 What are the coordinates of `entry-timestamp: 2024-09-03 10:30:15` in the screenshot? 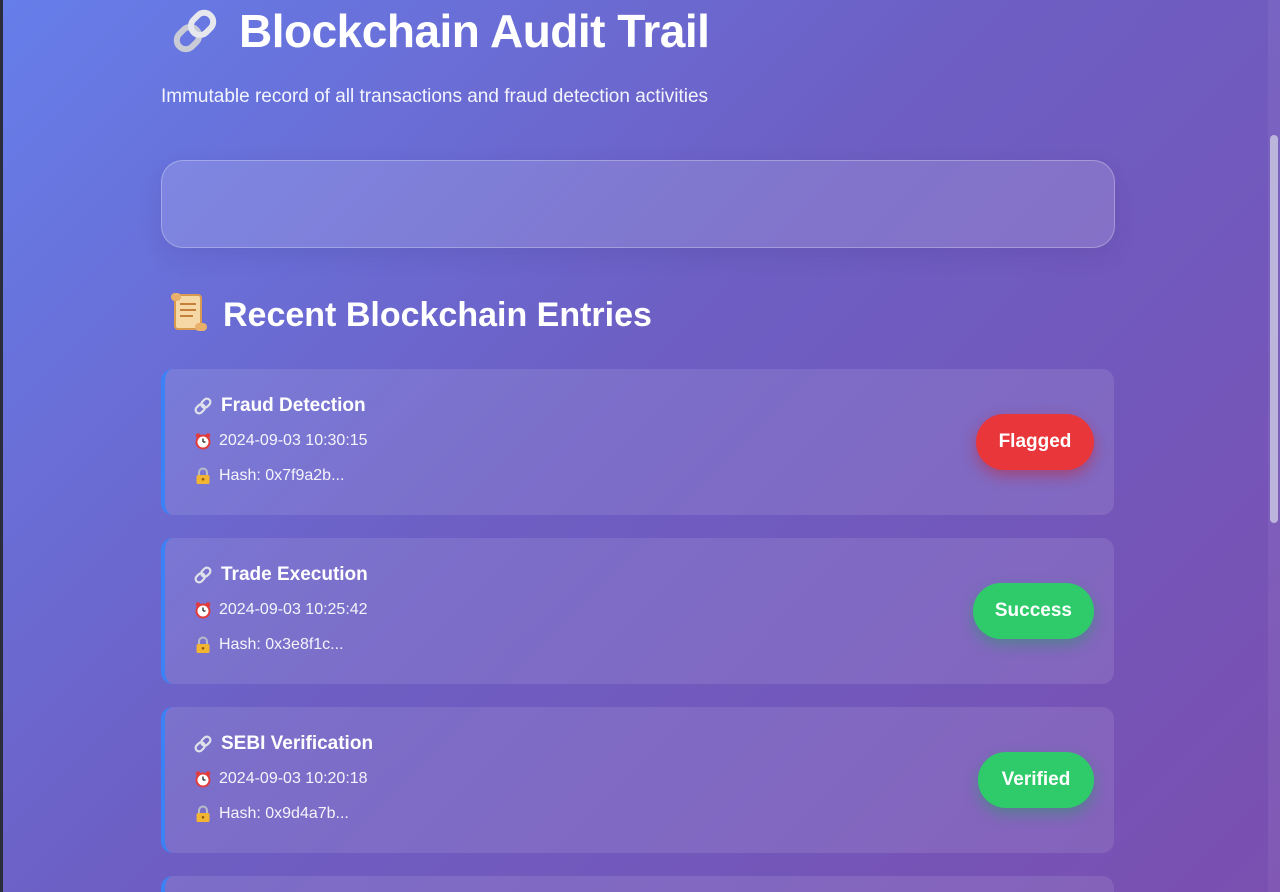 It's located at (280, 441).